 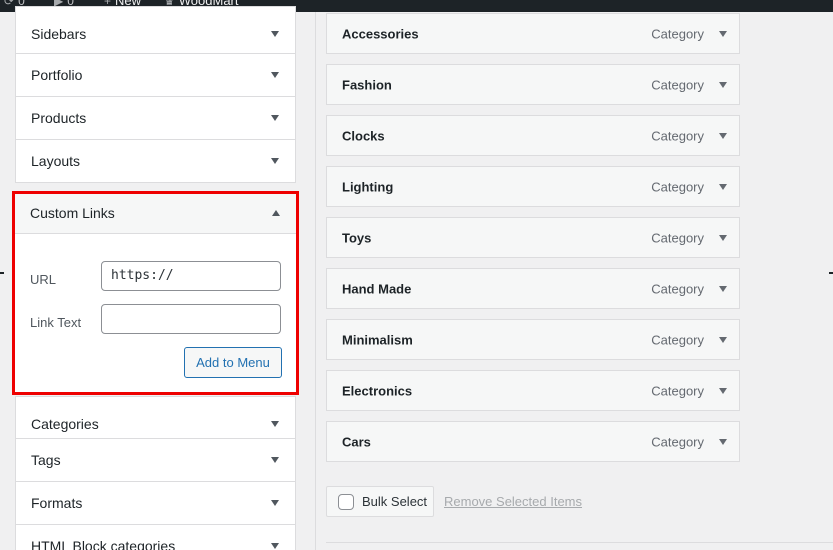 I want to click on menu-item: Clocks Category, so click(x=533, y=135).